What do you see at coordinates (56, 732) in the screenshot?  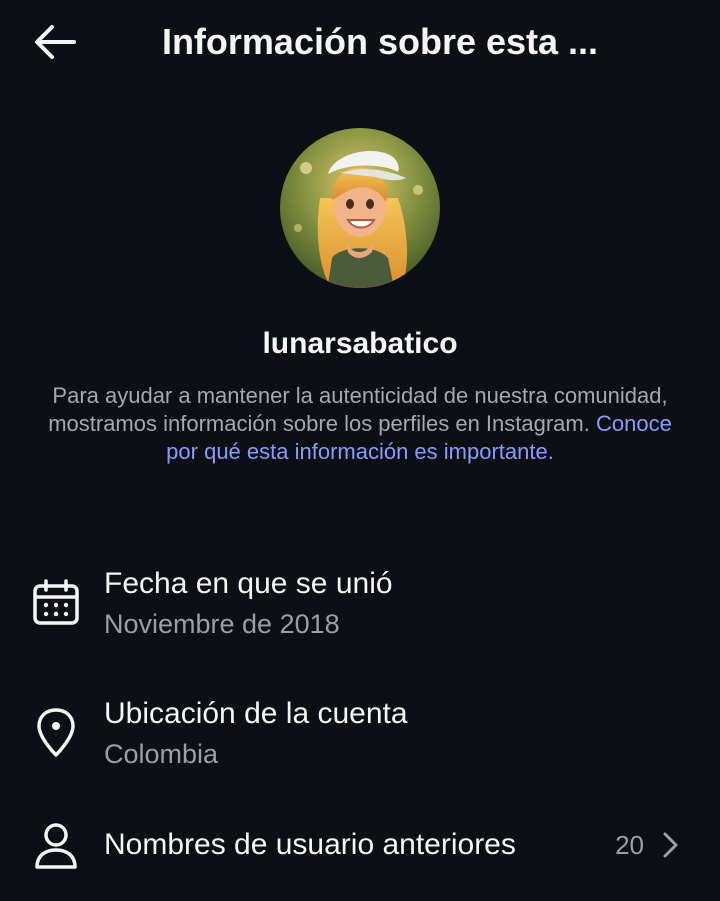 I see `location-pin-icon` at bounding box center [56, 732].